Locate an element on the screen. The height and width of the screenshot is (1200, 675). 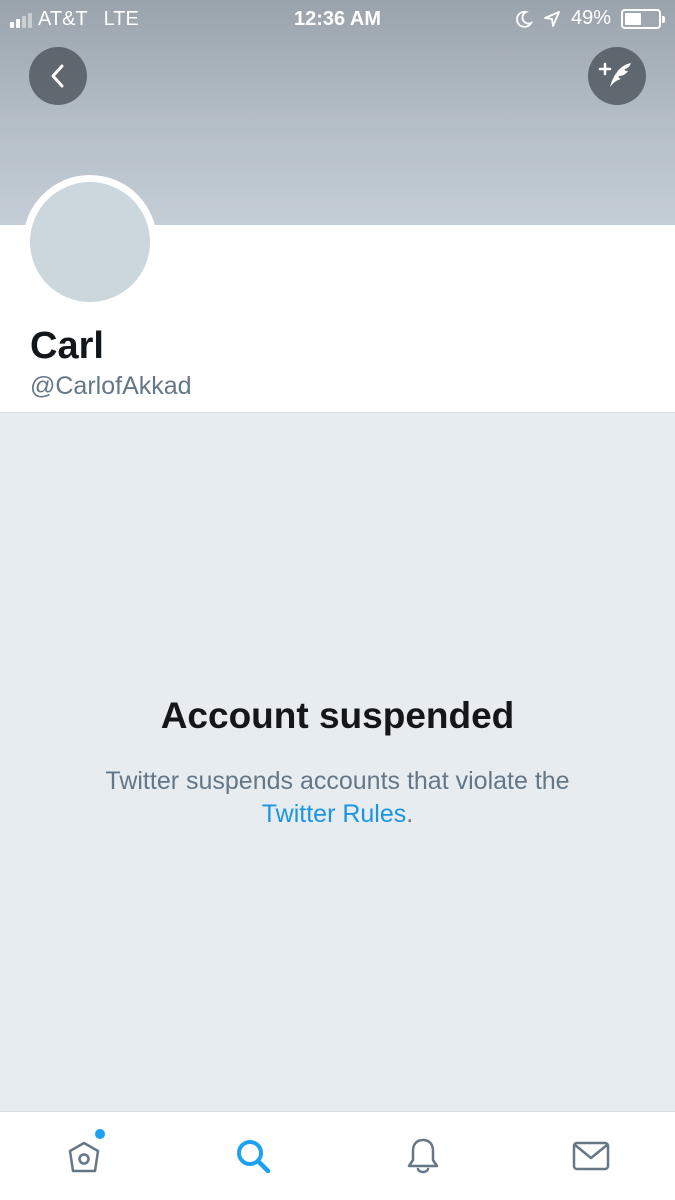
moon-icon is located at coordinates (524, 19).